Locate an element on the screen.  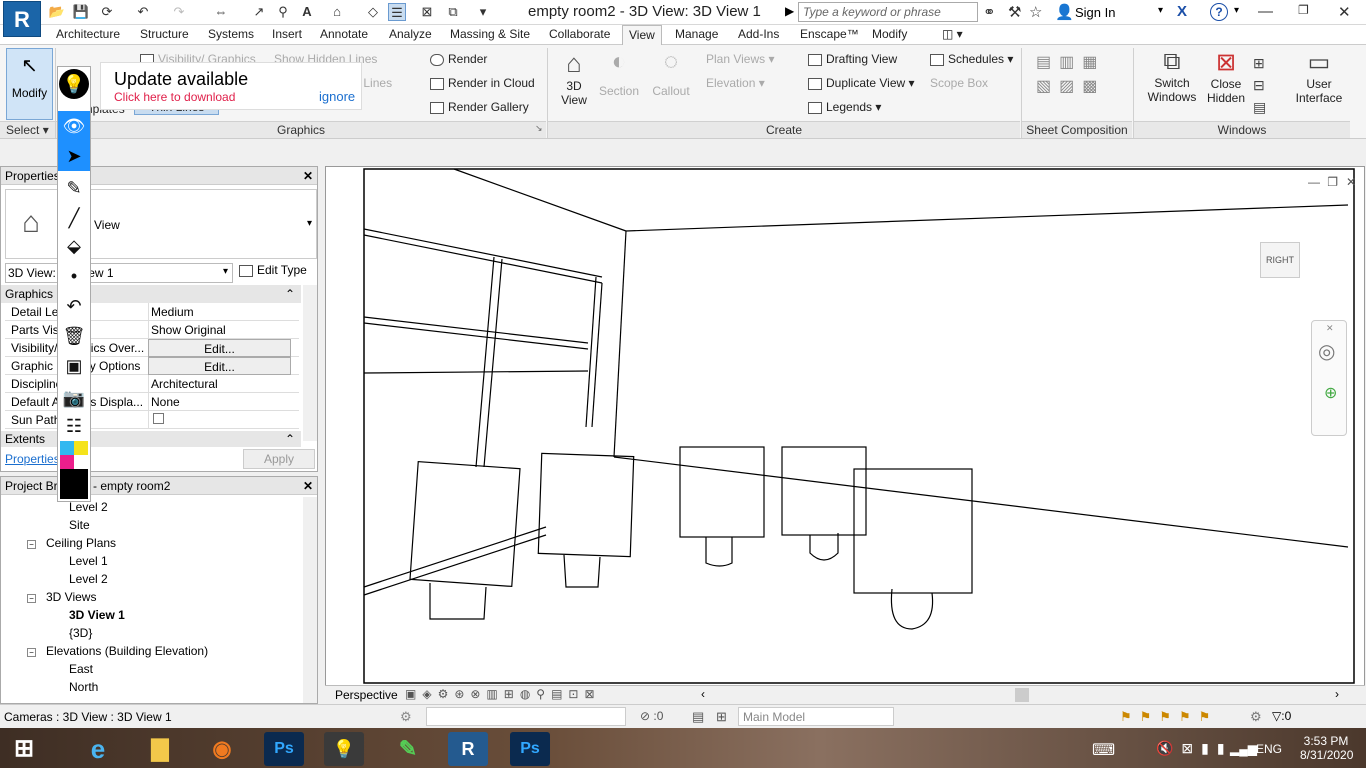
switch-windows-icon: ⧉ is located at coordinates (453, 12).